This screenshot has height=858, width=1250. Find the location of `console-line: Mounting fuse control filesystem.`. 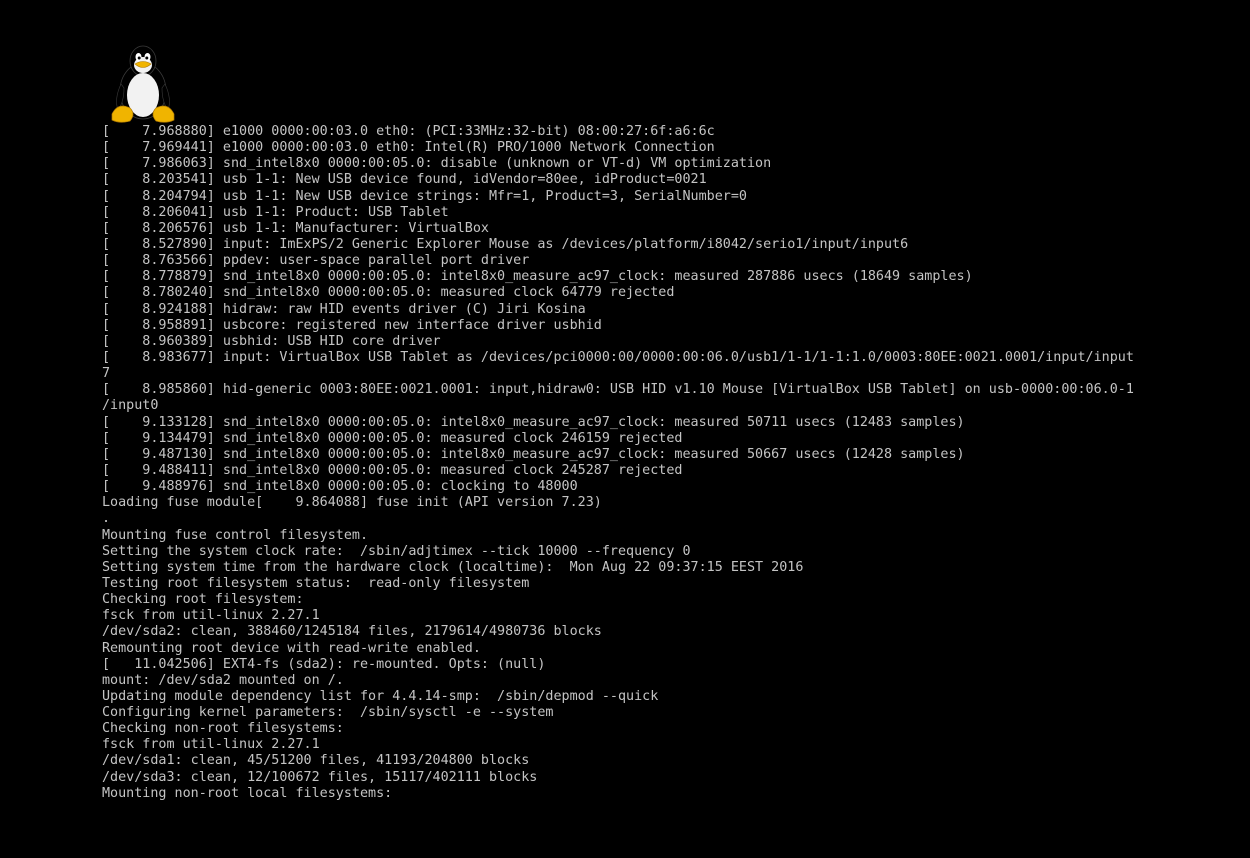

console-line: Mounting fuse control filesystem. is located at coordinates (235, 535).